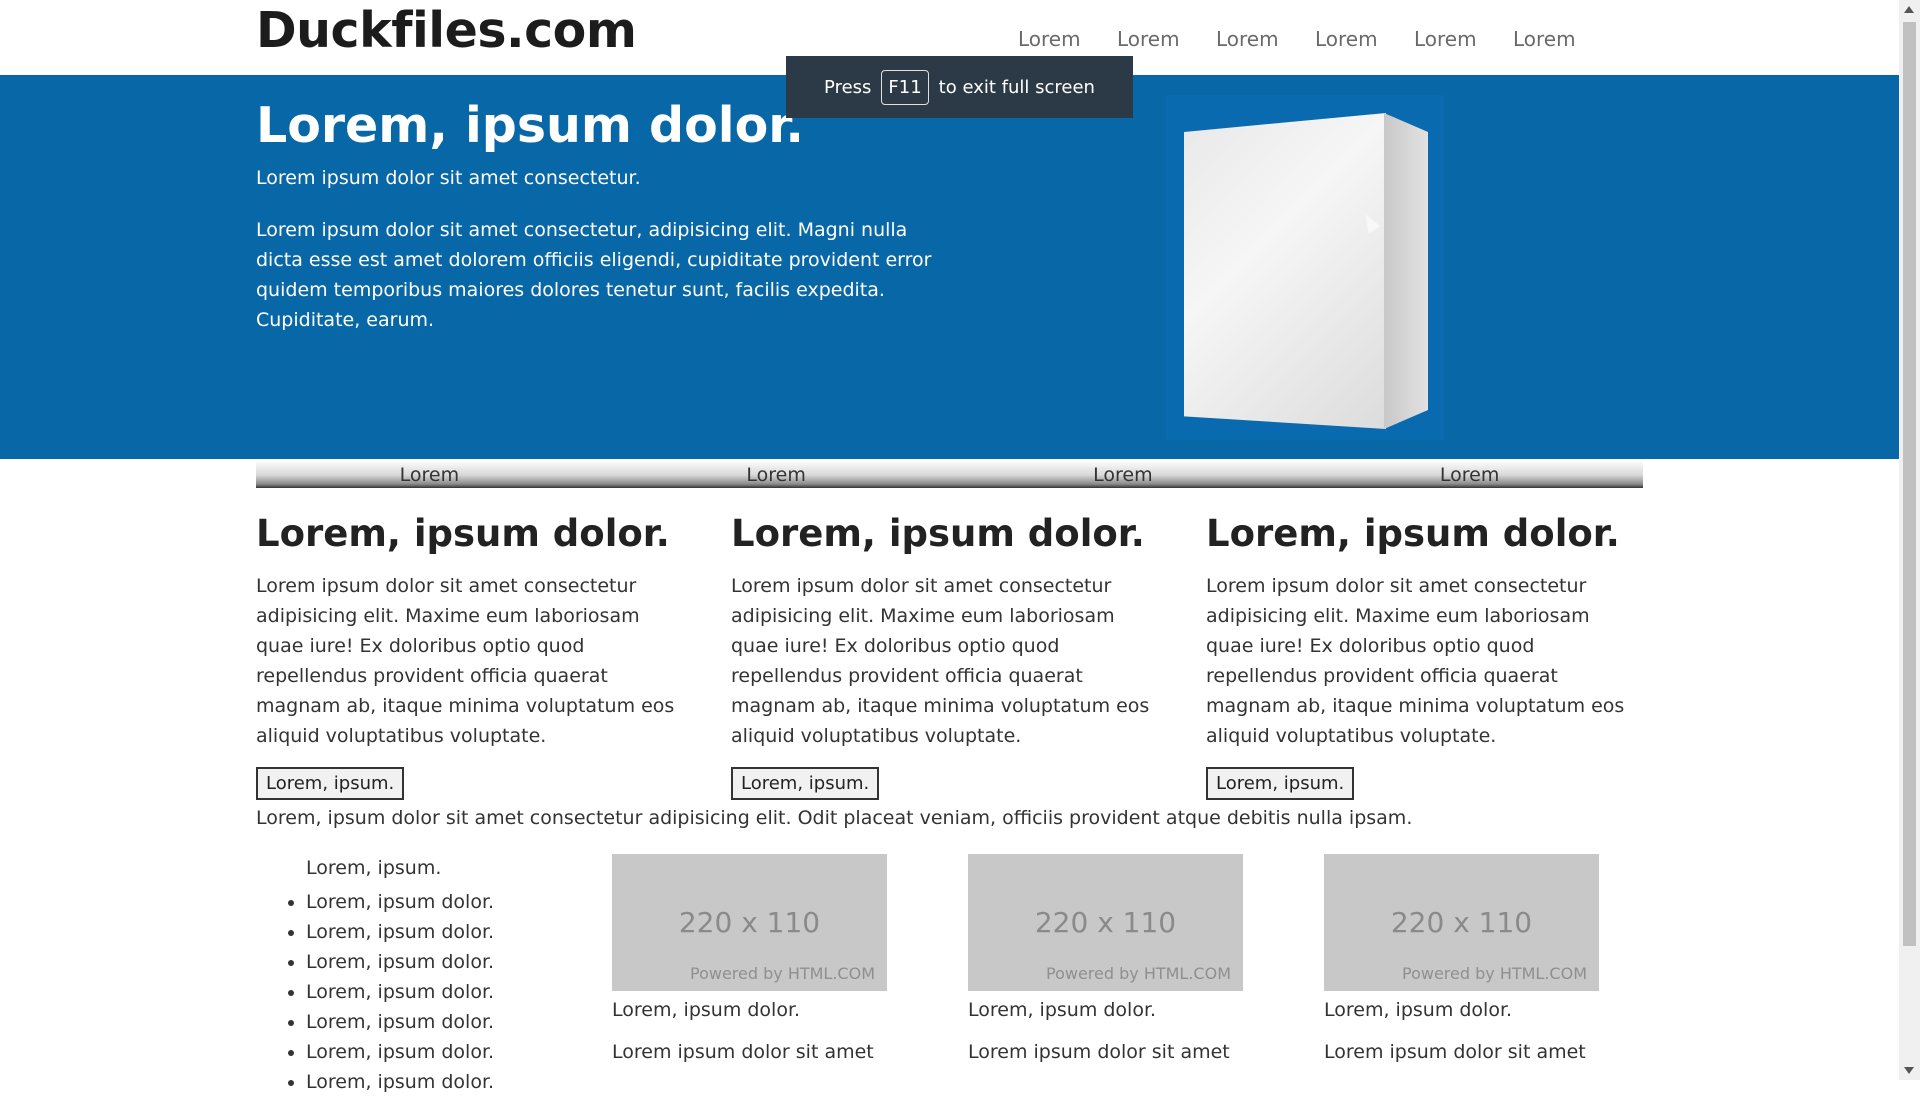 The width and height of the screenshot is (1920, 1097). What do you see at coordinates (1909, 9) in the screenshot?
I see `scroll-up-arrow-icon` at bounding box center [1909, 9].